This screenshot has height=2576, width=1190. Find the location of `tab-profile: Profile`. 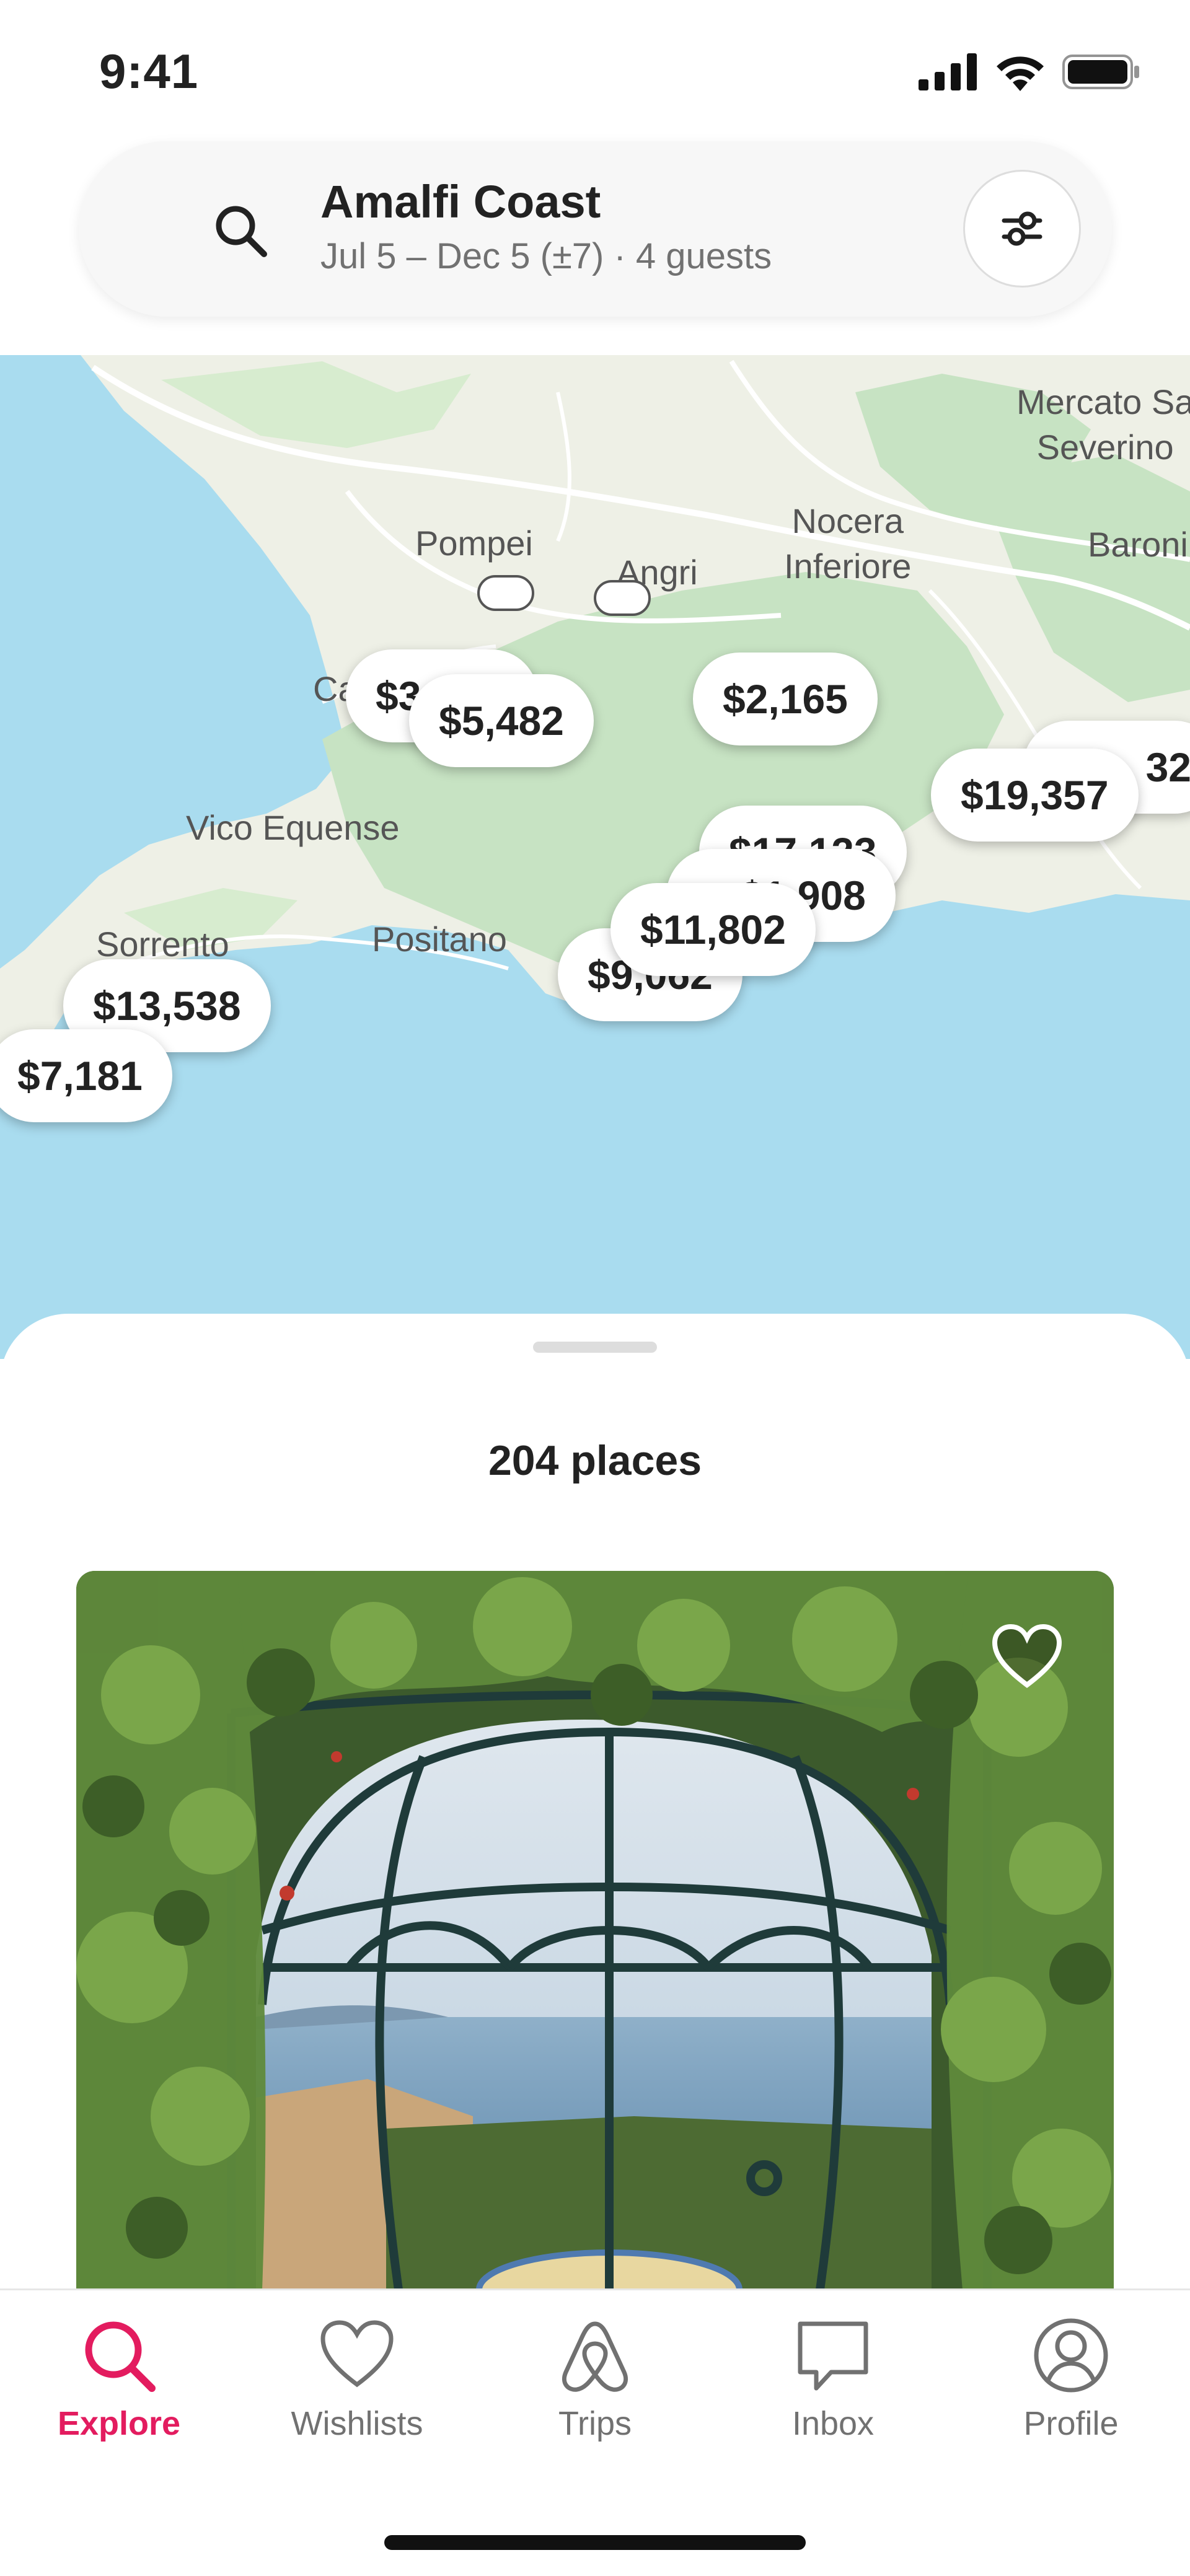

tab-profile: Profile is located at coordinates (1071, 2379).